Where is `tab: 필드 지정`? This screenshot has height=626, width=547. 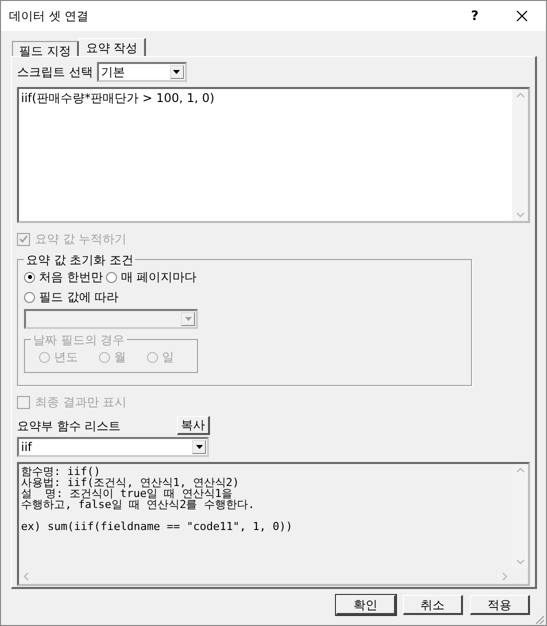 tab: 필드 지정 is located at coordinates (45, 48).